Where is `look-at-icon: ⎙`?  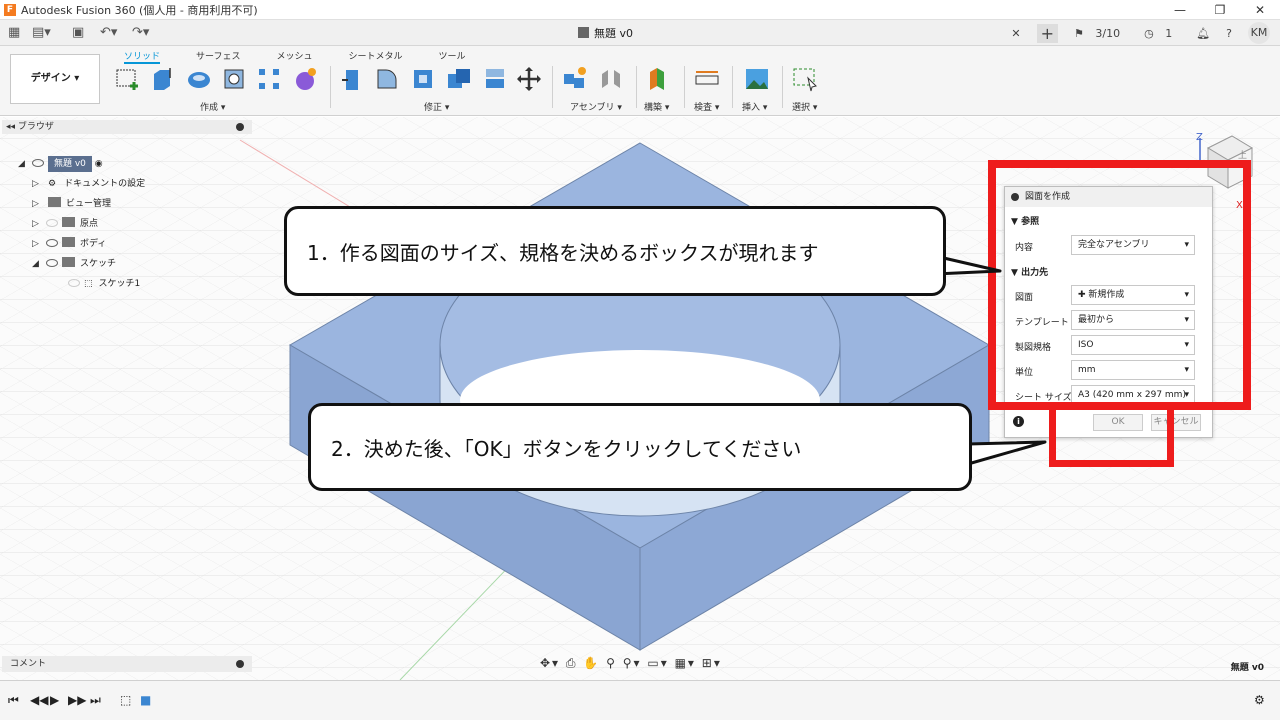 look-at-icon: ⎙ is located at coordinates (572, 663).